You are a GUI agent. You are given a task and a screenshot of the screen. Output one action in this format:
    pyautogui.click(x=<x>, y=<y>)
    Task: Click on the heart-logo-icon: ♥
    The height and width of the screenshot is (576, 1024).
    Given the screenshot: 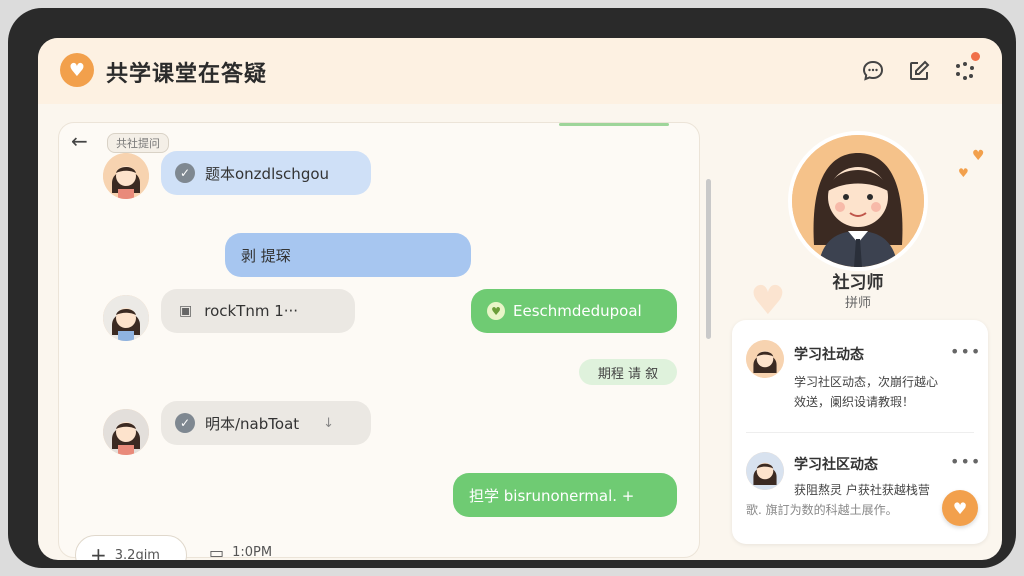 What is the action you would take?
    pyautogui.click(x=77, y=70)
    